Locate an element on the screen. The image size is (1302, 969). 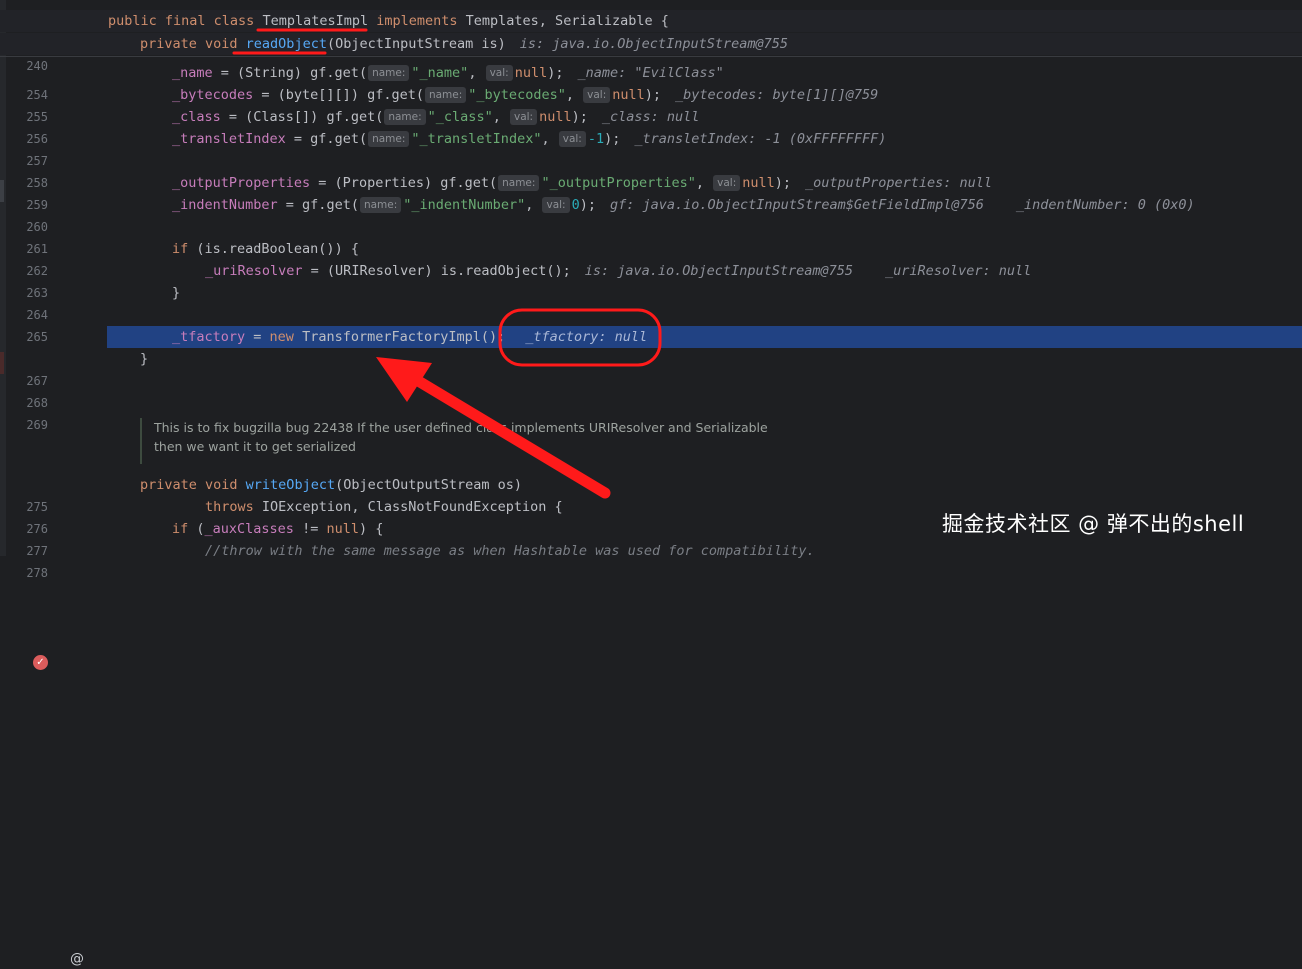
watermark: 掘金技术社区 @ 弹不出的shell is located at coordinates (1093, 524).